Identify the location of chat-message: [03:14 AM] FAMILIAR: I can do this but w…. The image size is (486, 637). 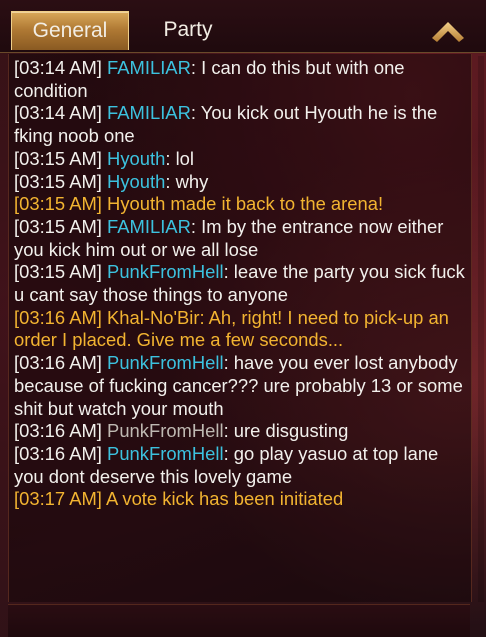
(239, 79).